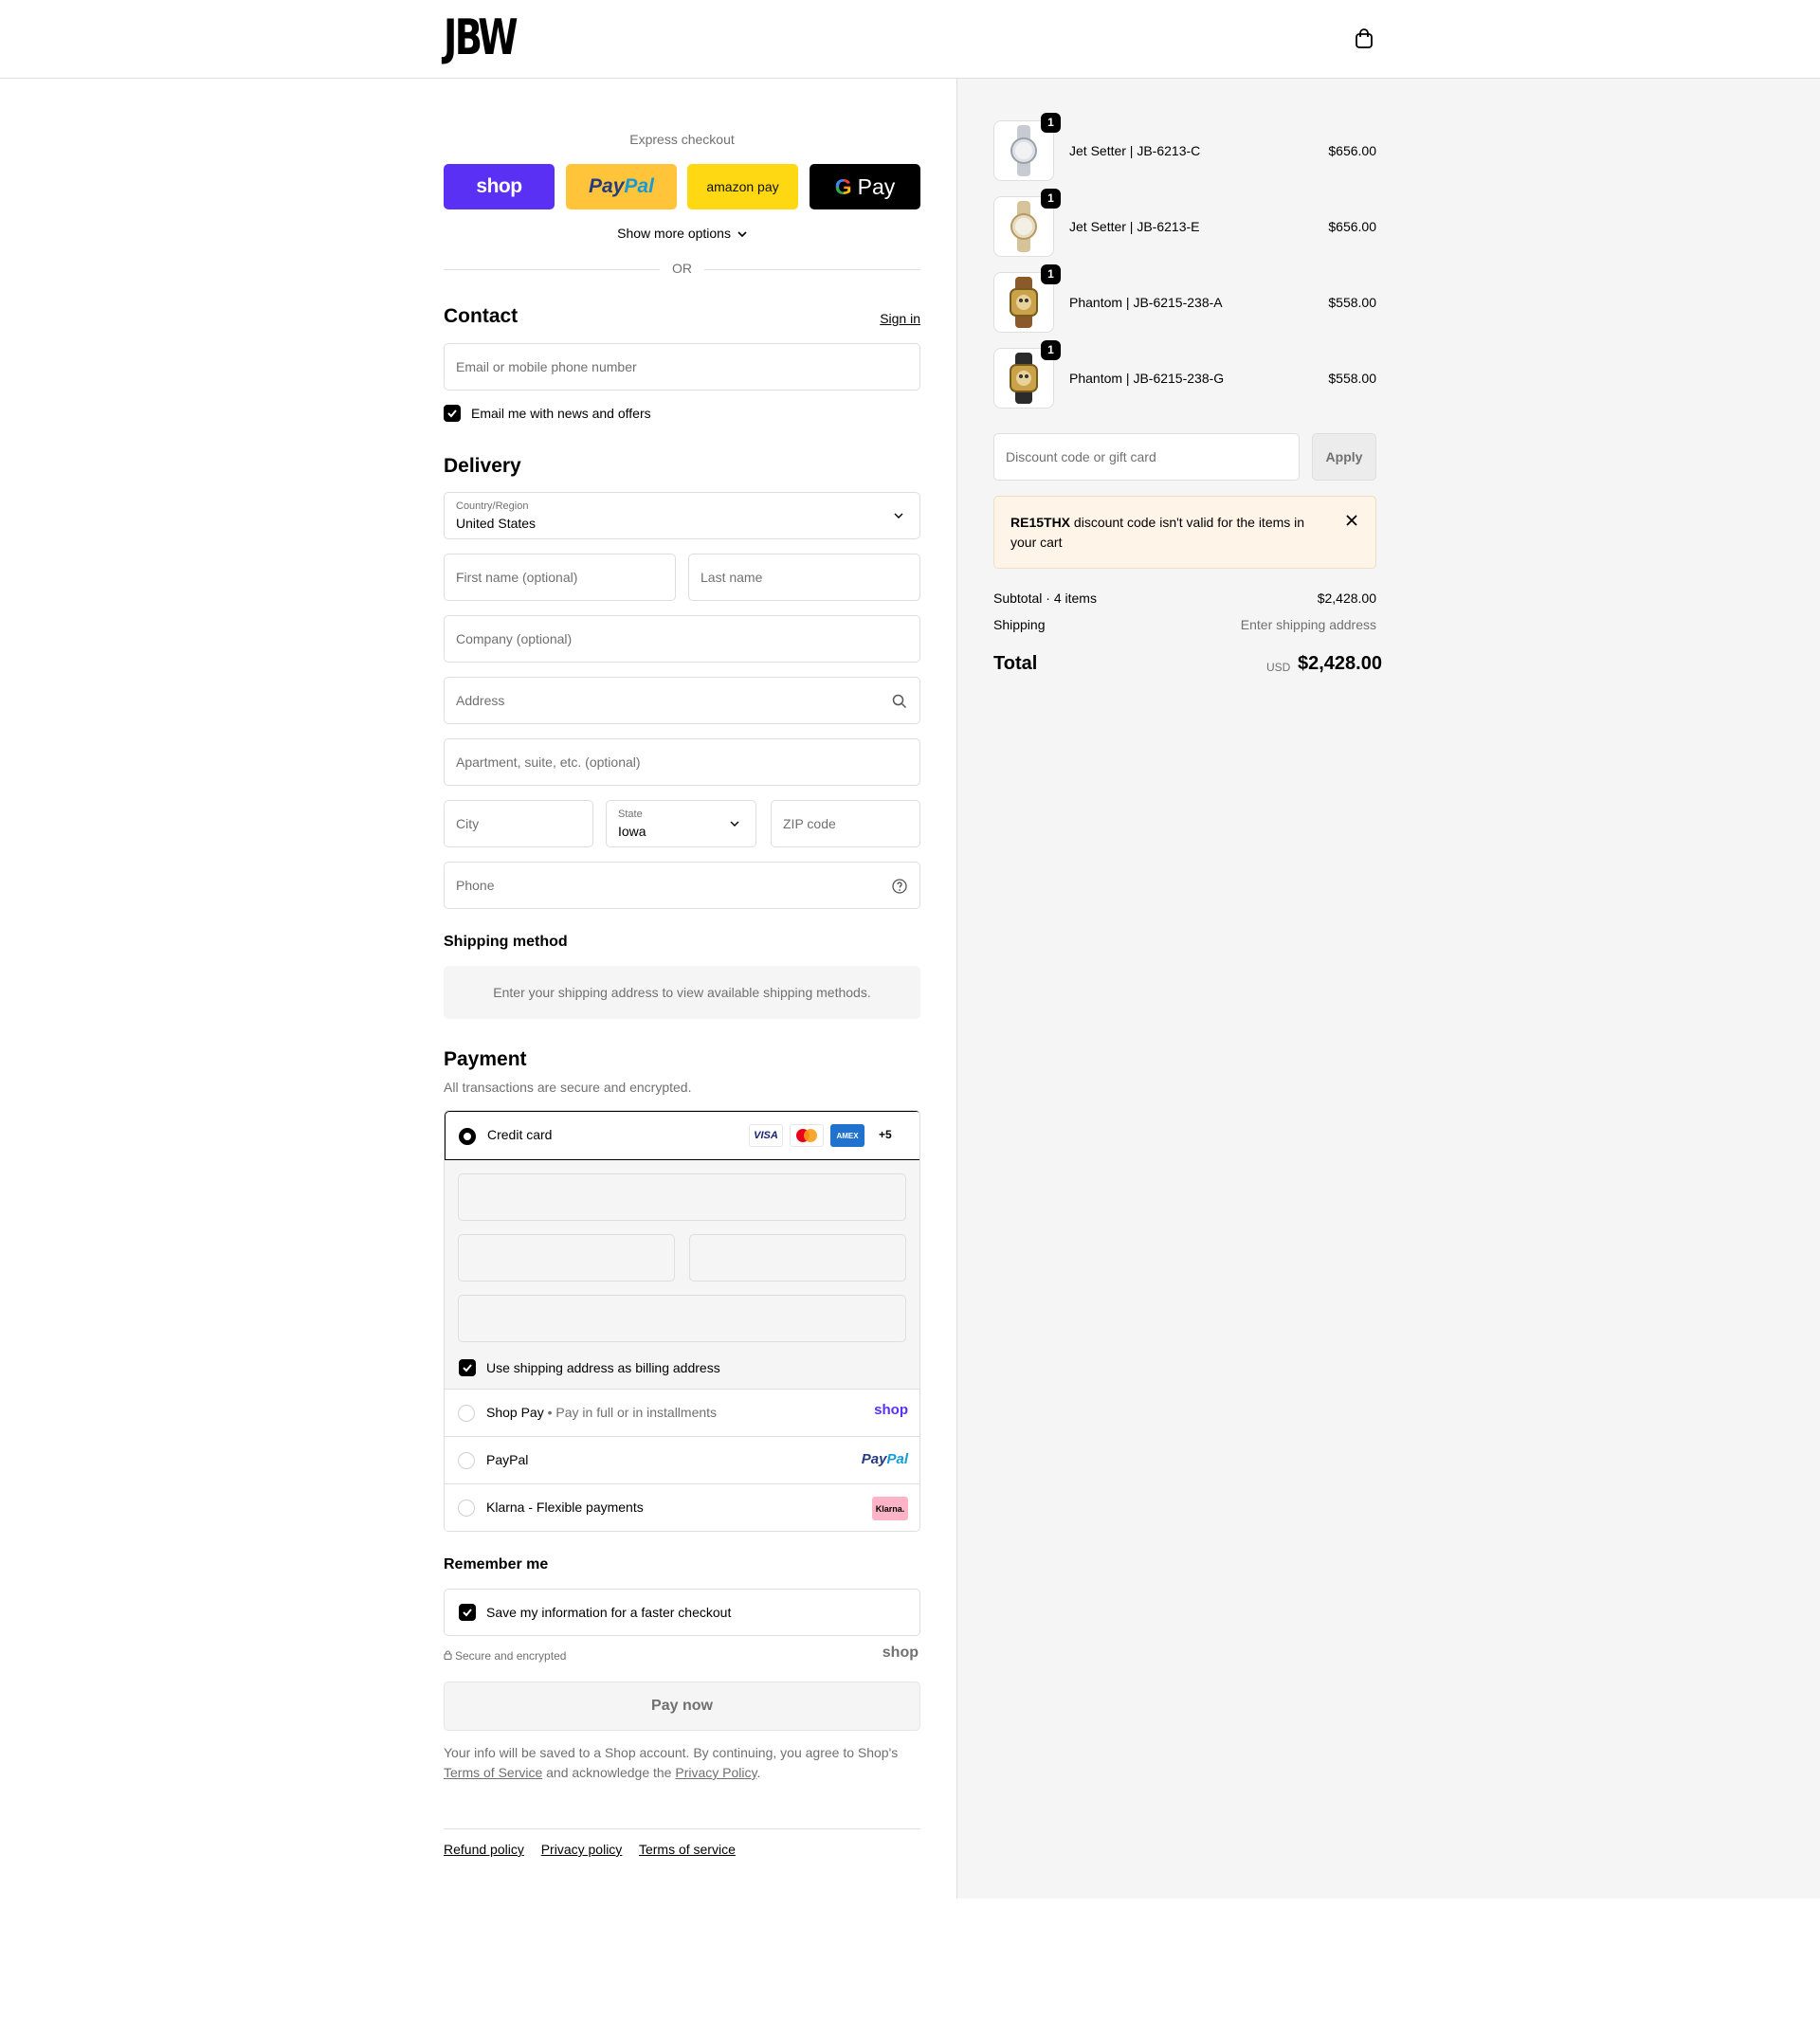  Describe the element at coordinates (1184, 599) in the screenshot. I see `subtotal-row: Subtotal · 4 items $2,428.00` at that location.